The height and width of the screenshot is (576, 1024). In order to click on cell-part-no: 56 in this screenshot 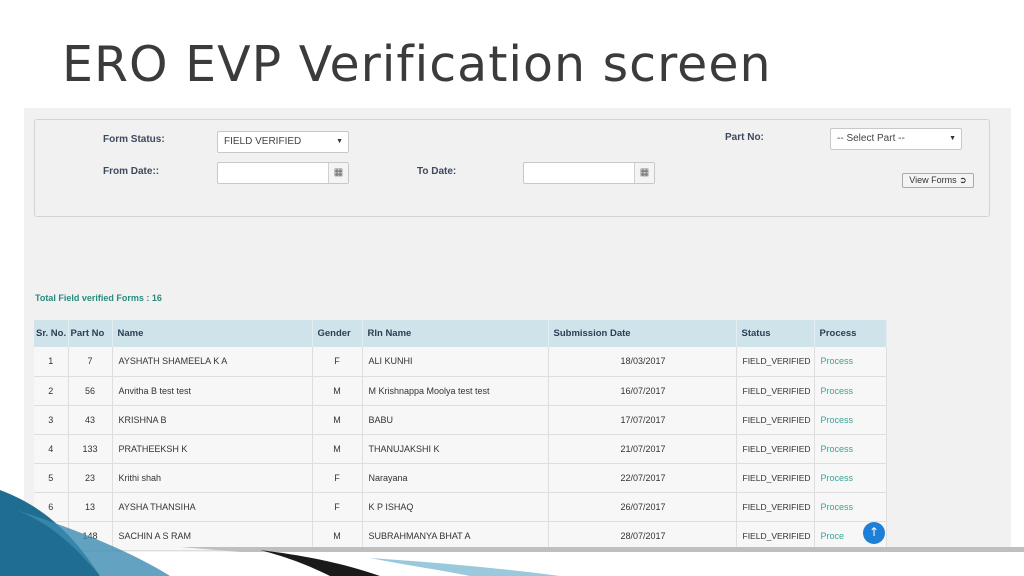, I will do `click(90, 391)`.